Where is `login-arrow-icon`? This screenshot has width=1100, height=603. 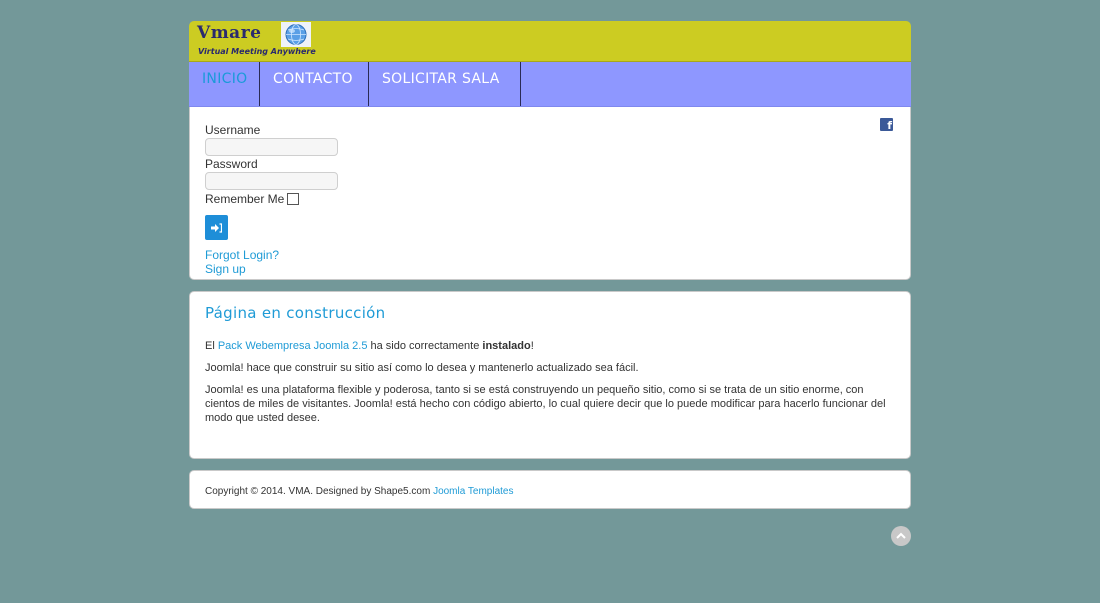 login-arrow-icon is located at coordinates (216, 227).